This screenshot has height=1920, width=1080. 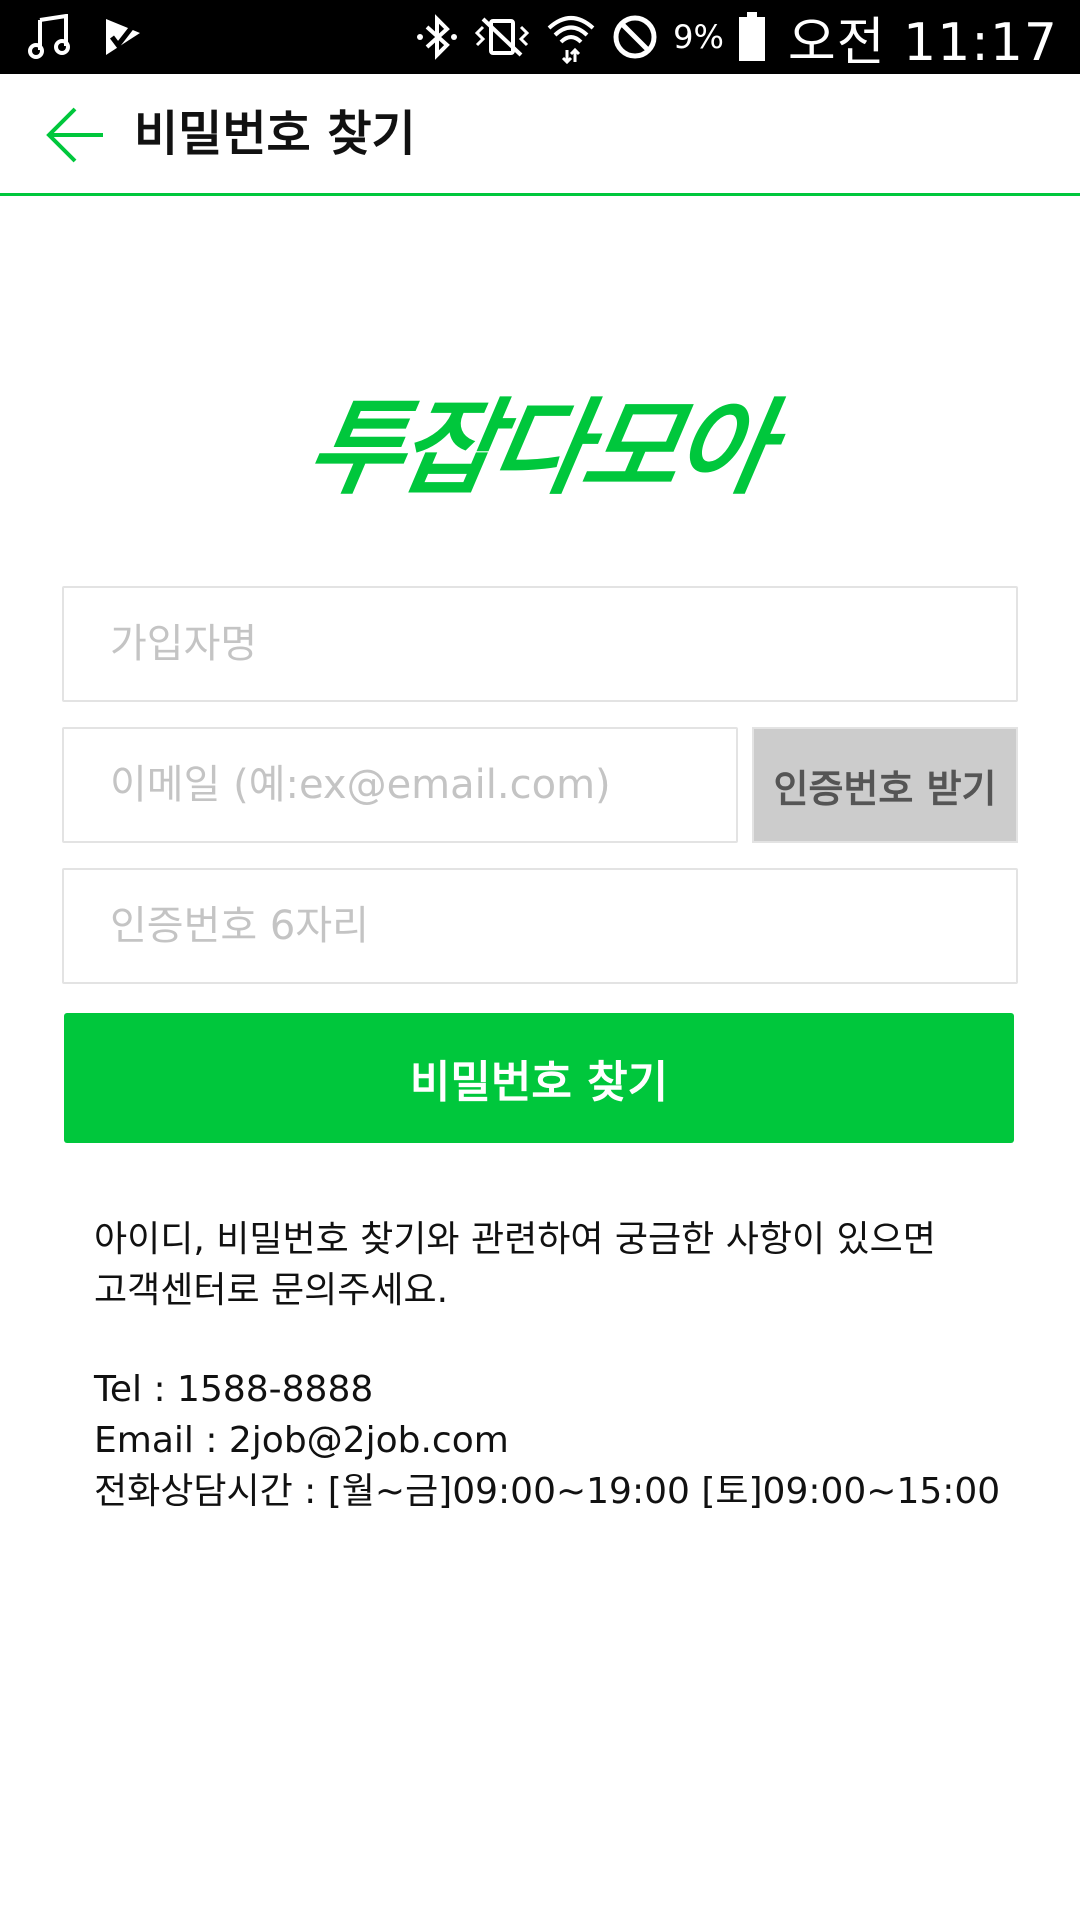 I want to click on find-password-button: 비밀번호 찾기, so click(x=539, y=1078).